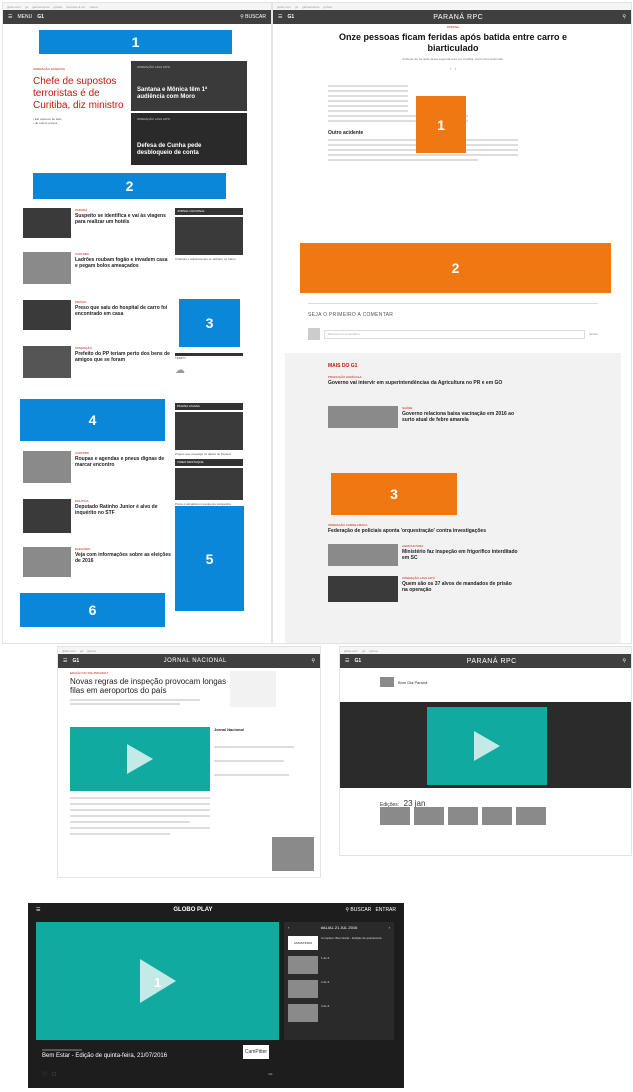  Describe the element at coordinates (192, 910) in the screenshot. I see `globoplay-logo: GLOBO PLAY` at that location.